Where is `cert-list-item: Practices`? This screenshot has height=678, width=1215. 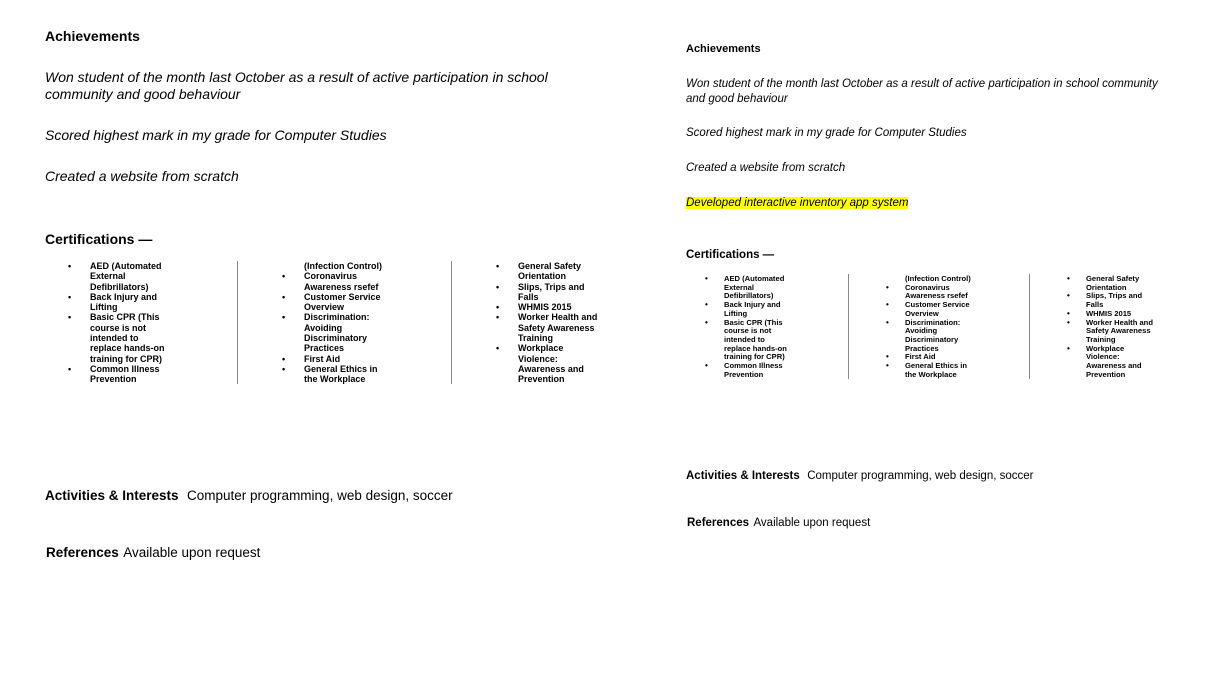
cert-list-item: Practices is located at coordinates (324, 348).